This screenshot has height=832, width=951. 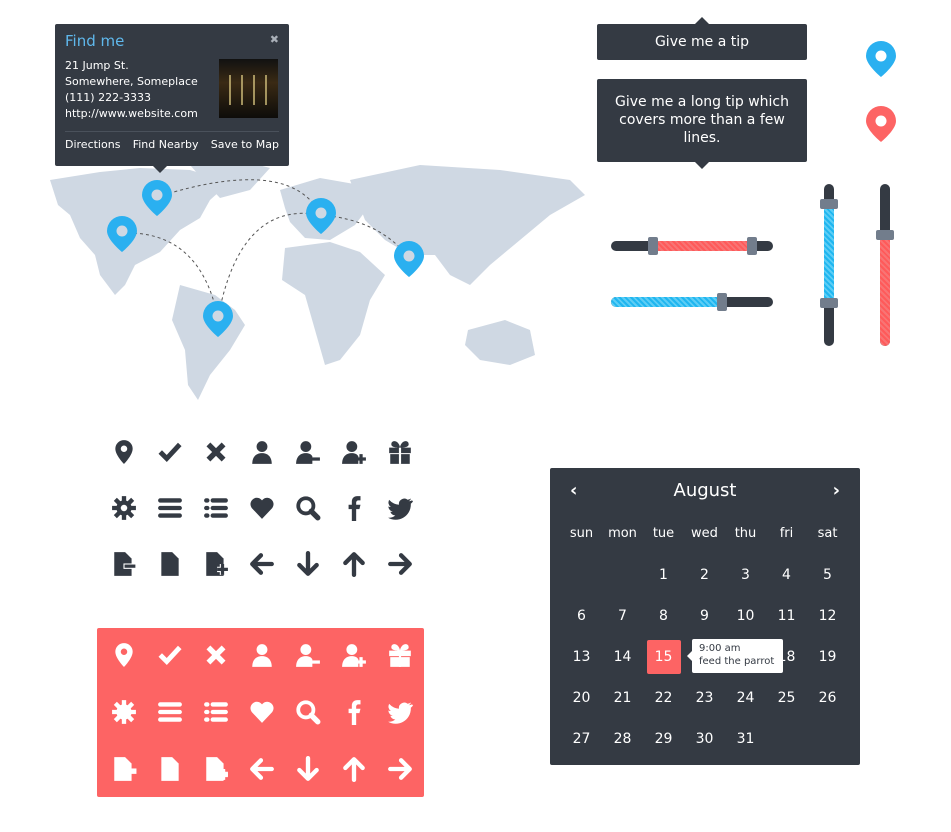 What do you see at coordinates (786, 585) in the screenshot?
I see `calendar-day: 4` at bounding box center [786, 585].